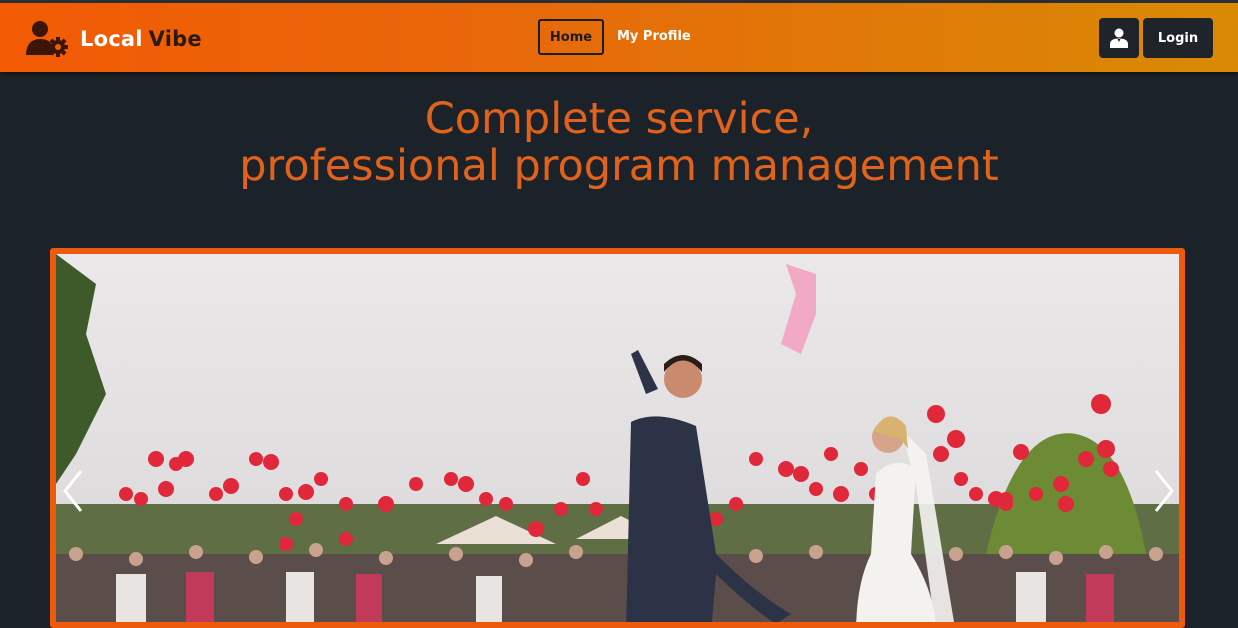 This screenshot has width=1238, height=628. I want to click on carousel-prev-button, so click(73, 491).